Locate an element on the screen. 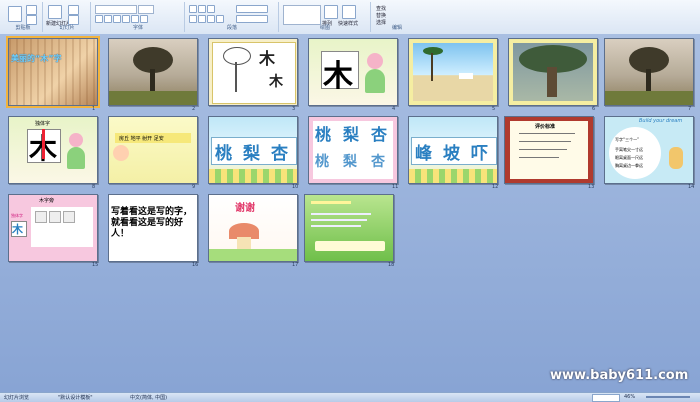 The width and height of the screenshot is (700, 402). slide-thumbnail-15: 木字旁 独体字 木 is located at coordinates (53, 228).